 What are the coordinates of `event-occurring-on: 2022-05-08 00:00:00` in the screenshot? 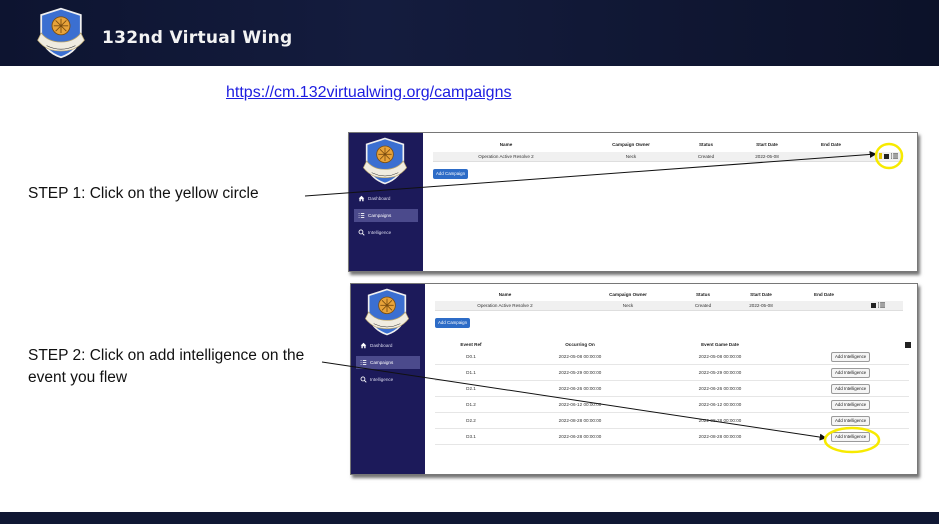 It's located at (580, 356).